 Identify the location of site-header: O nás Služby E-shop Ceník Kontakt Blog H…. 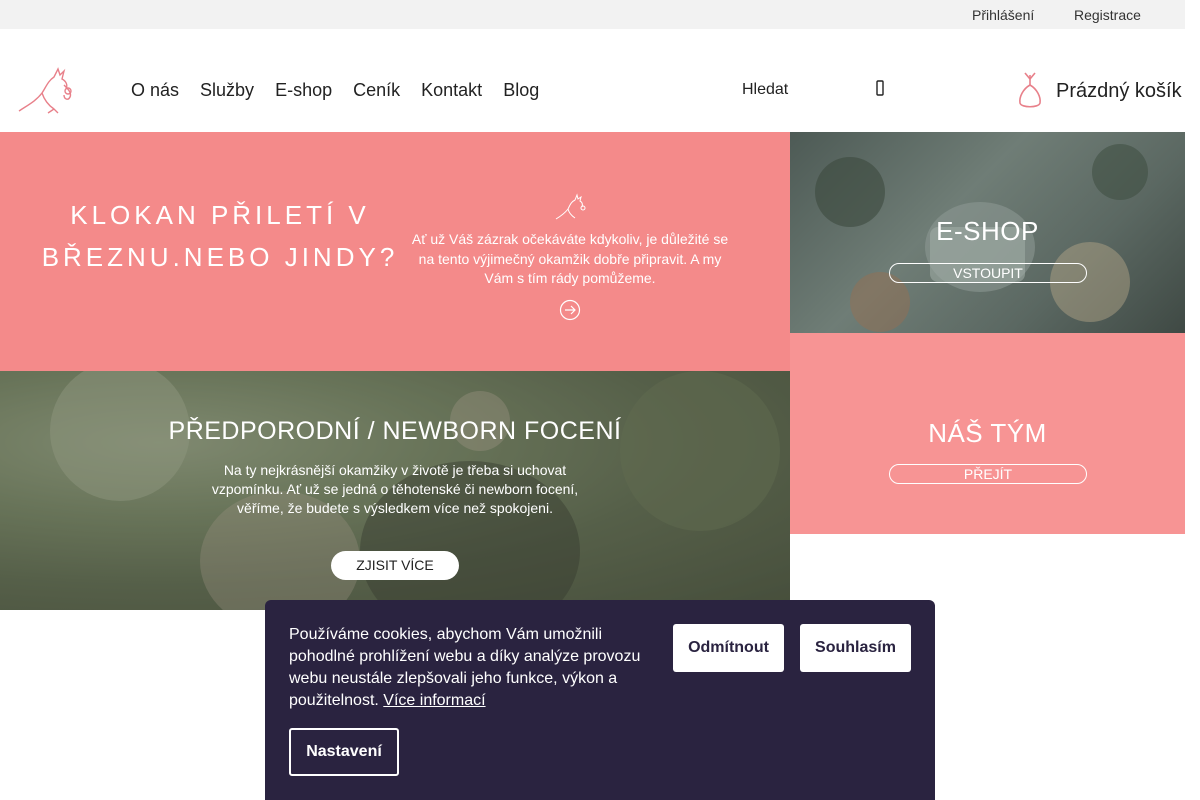
(592, 80).